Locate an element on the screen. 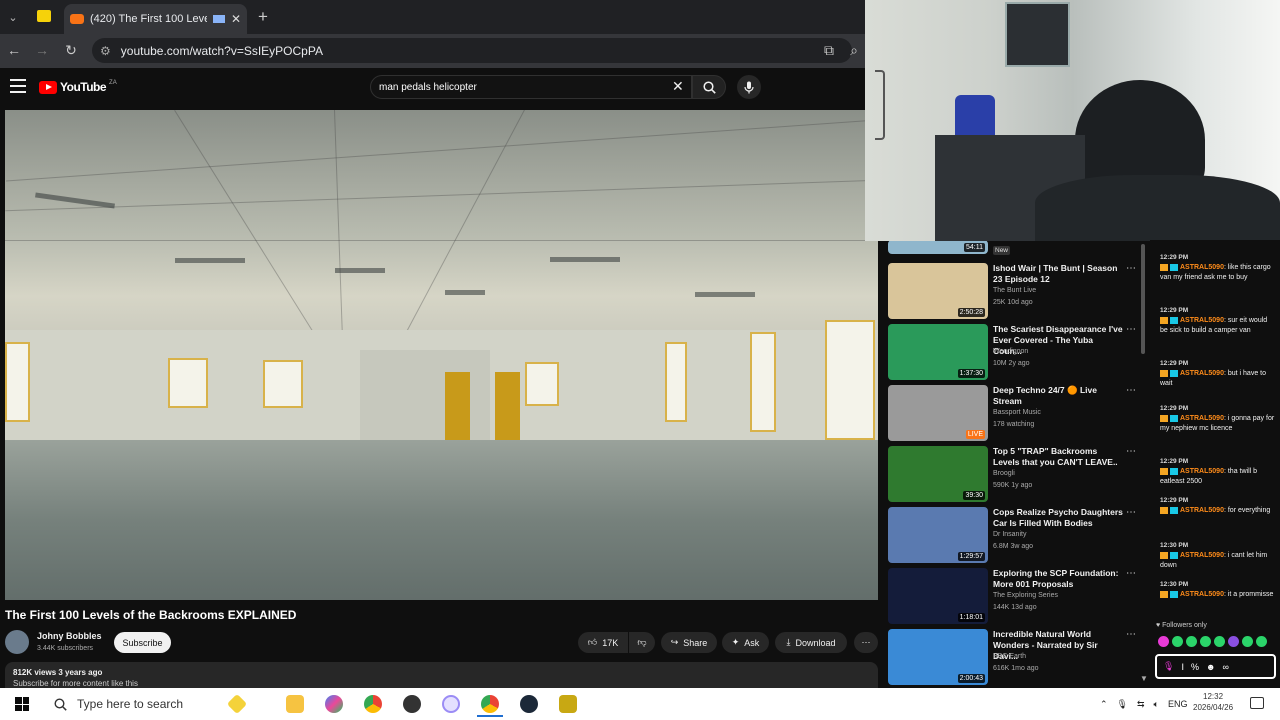  tab-group-icon is located at coordinates (44, 16).